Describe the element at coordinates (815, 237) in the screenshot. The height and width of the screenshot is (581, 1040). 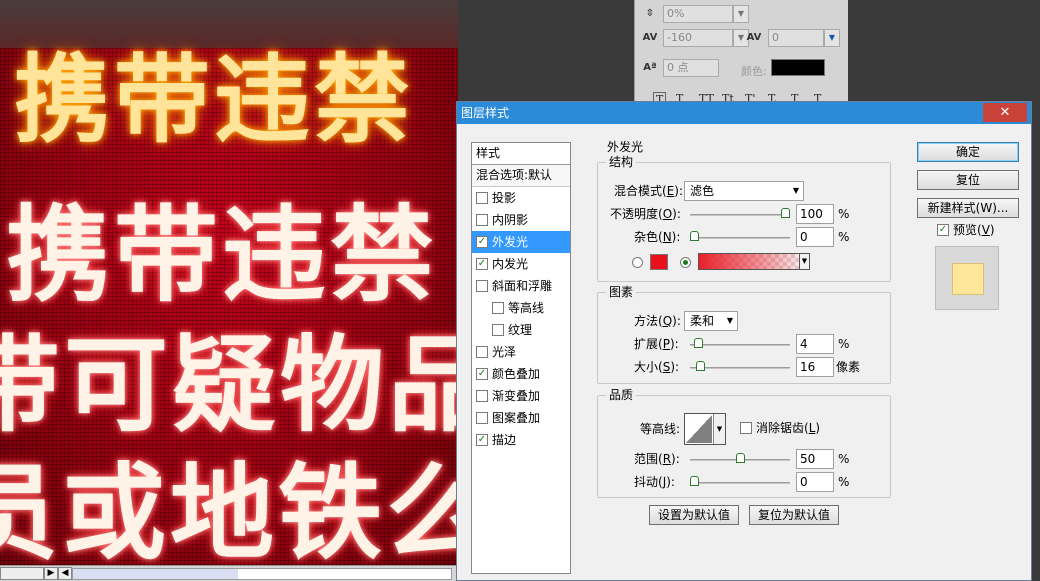
I see `noise-input: 0` at that location.